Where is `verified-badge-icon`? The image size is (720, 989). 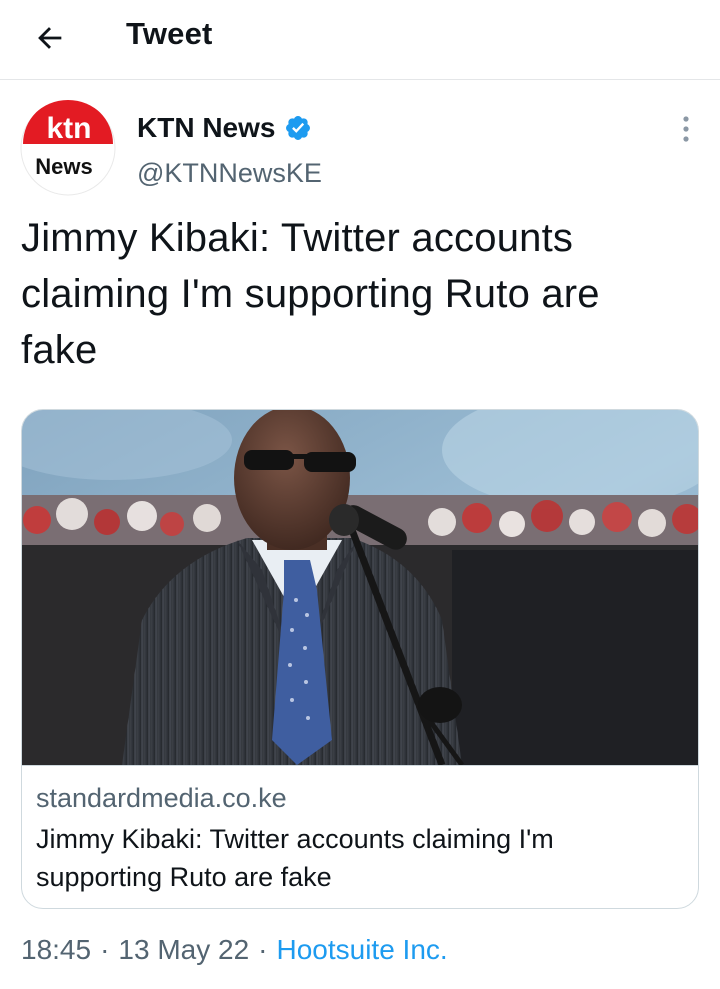
verified-badge-icon is located at coordinates (298, 128).